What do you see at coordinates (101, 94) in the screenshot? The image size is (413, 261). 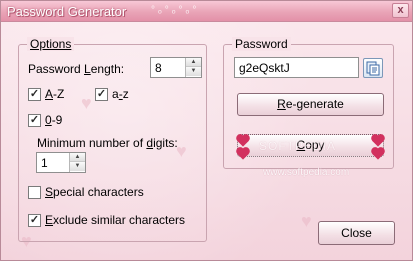 I see `lowercase-checkbox: ✓` at bounding box center [101, 94].